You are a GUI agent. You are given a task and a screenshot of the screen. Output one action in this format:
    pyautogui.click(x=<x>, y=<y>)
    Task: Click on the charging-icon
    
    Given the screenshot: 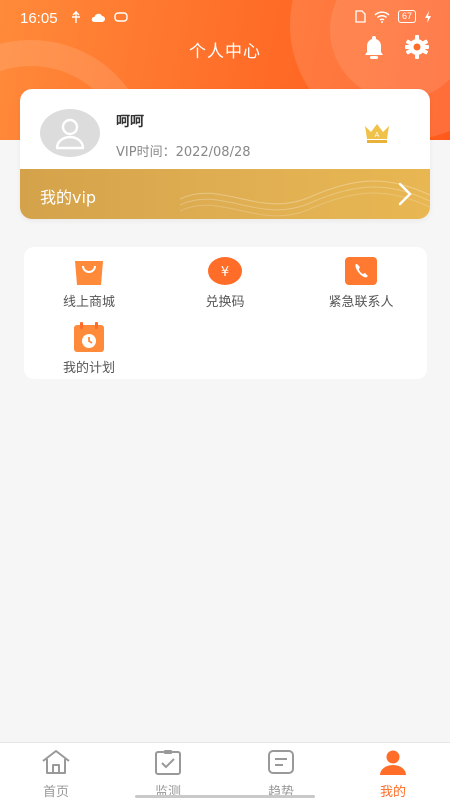 What is the action you would take?
    pyautogui.click(x=428, y=16)
    